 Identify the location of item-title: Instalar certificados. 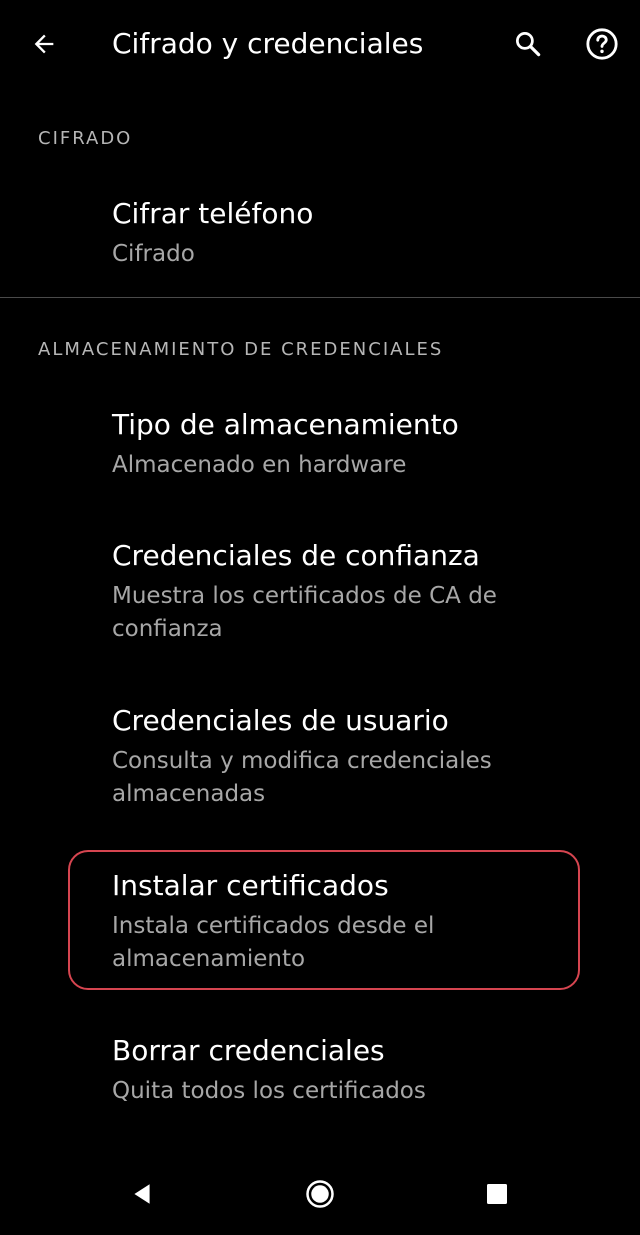
(250, 885).